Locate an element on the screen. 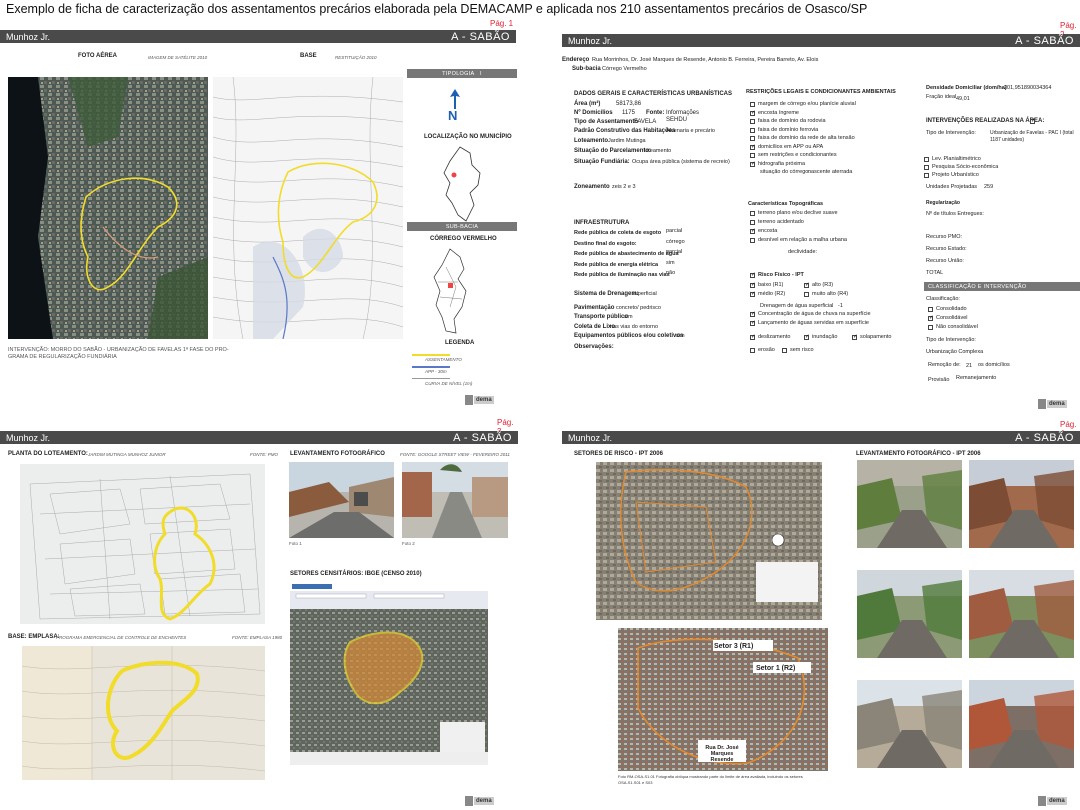 Image resolution: width=1080 pixels, height=810 pixels. fracao-label: Fração ideal is located at coordinates (941, 97).